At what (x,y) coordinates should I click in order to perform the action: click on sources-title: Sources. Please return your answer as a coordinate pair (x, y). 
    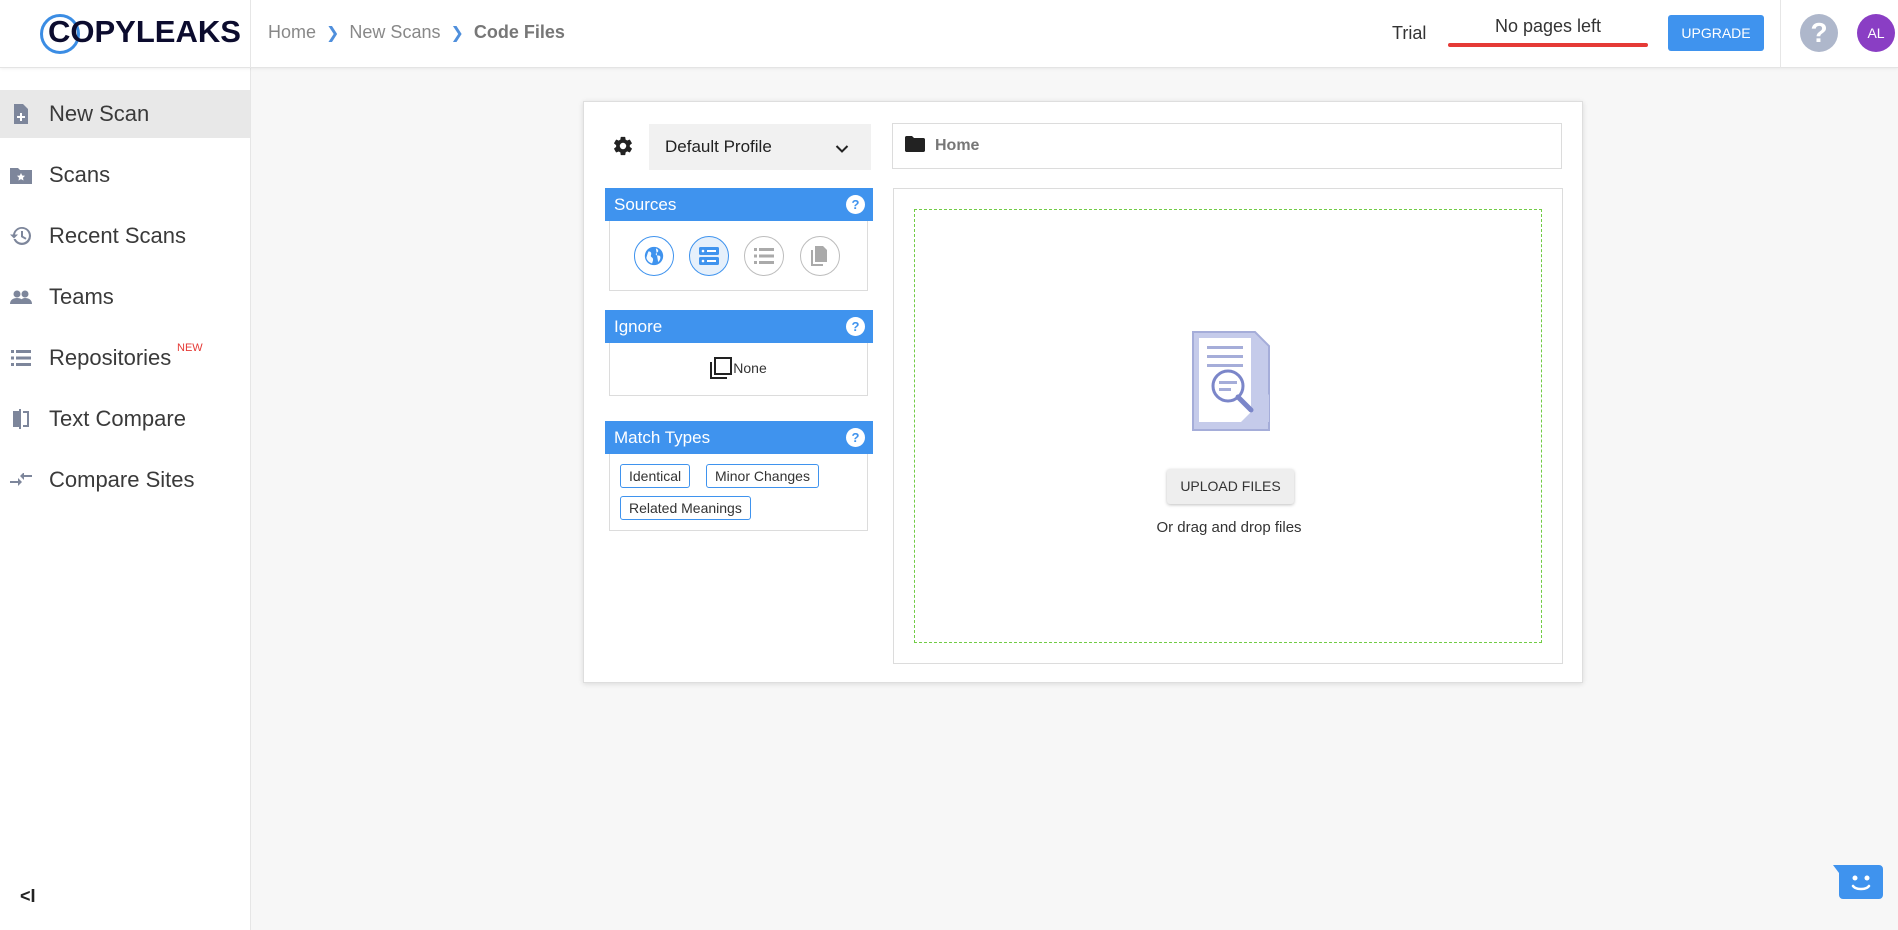
    Looking at the image, I should click on (645, 204).